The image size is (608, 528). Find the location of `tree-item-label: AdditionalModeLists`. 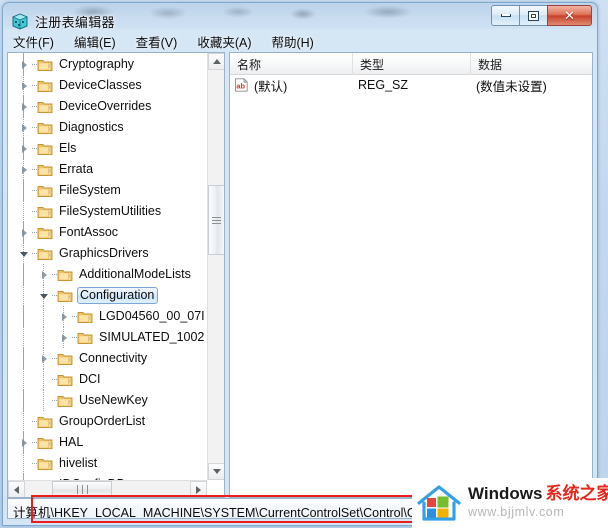

tree-item-label: AdditionalModeLists is located at coordinates (135, 274).